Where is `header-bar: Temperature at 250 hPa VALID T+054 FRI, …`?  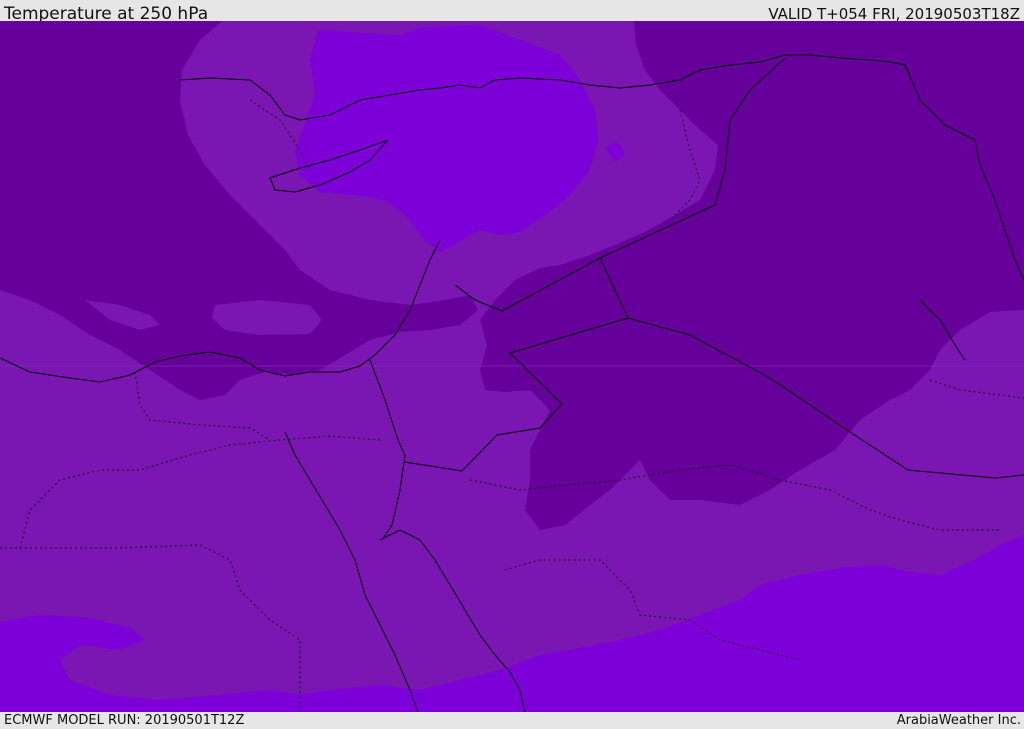 header-bar: Temperature at 250 hPa VALID T+054 FRI, … is located at coordinates (512, 12).